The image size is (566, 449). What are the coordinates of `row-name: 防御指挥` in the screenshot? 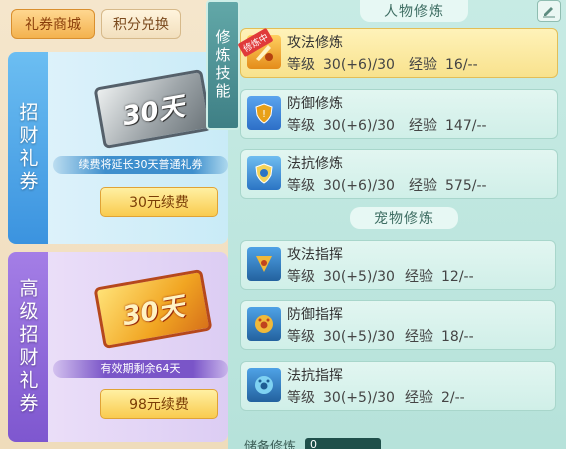 It's located at (315, 315).